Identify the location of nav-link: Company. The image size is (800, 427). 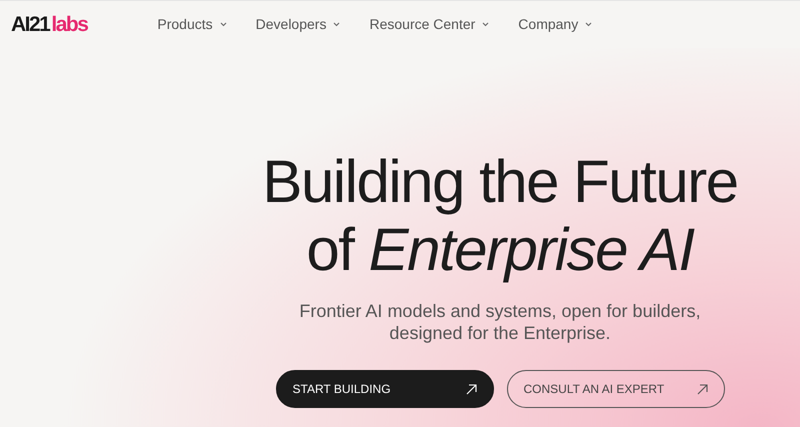
(555, 24).